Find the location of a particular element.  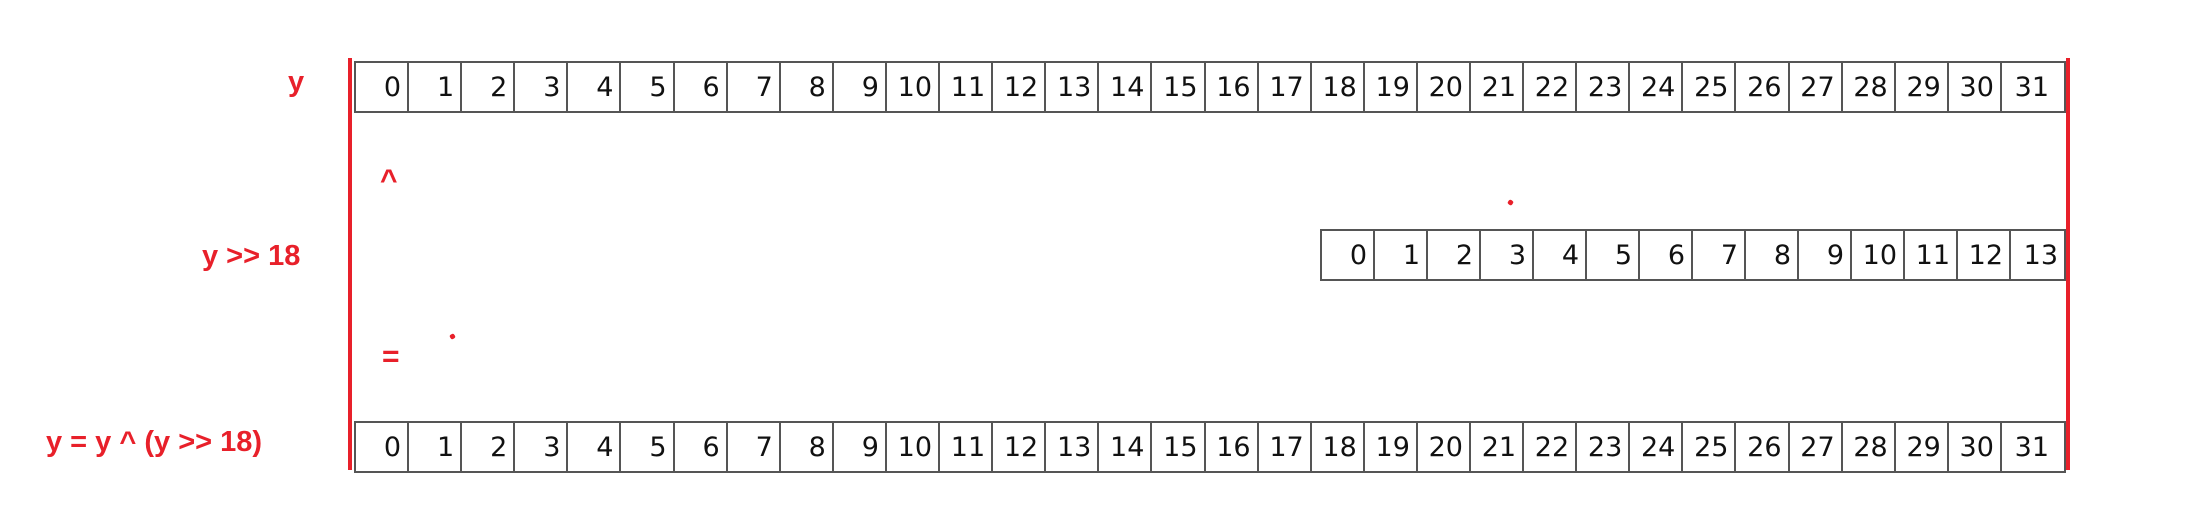

xor-operator: ^ is located at coordinates (389, 180).